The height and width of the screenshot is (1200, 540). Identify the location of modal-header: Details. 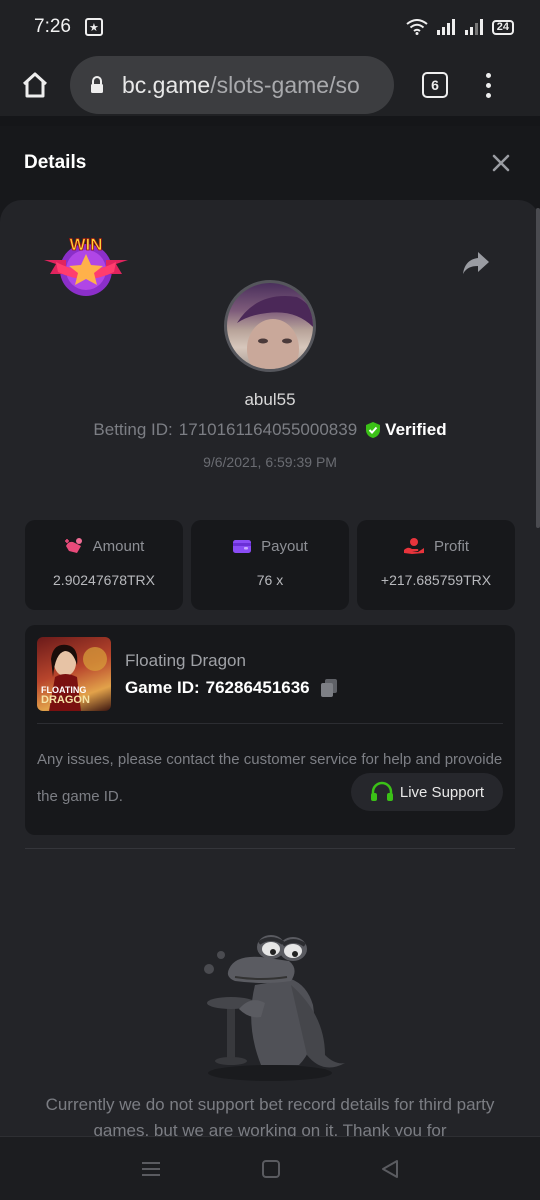
(270, 163).